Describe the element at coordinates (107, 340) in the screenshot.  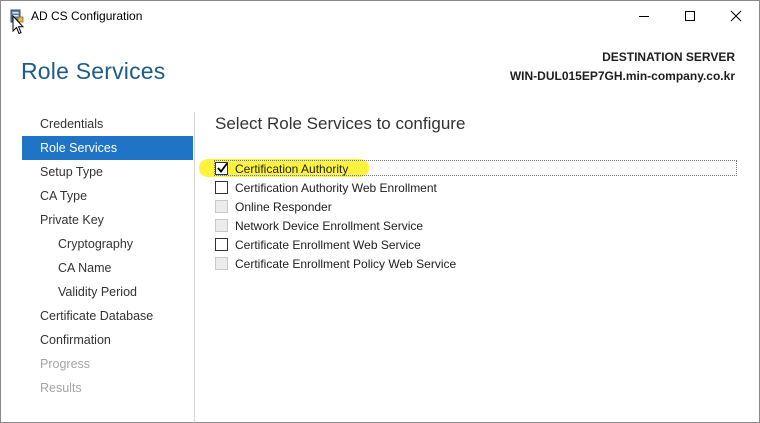
I see `nav-item-confirmation: Confirmation` at that location.